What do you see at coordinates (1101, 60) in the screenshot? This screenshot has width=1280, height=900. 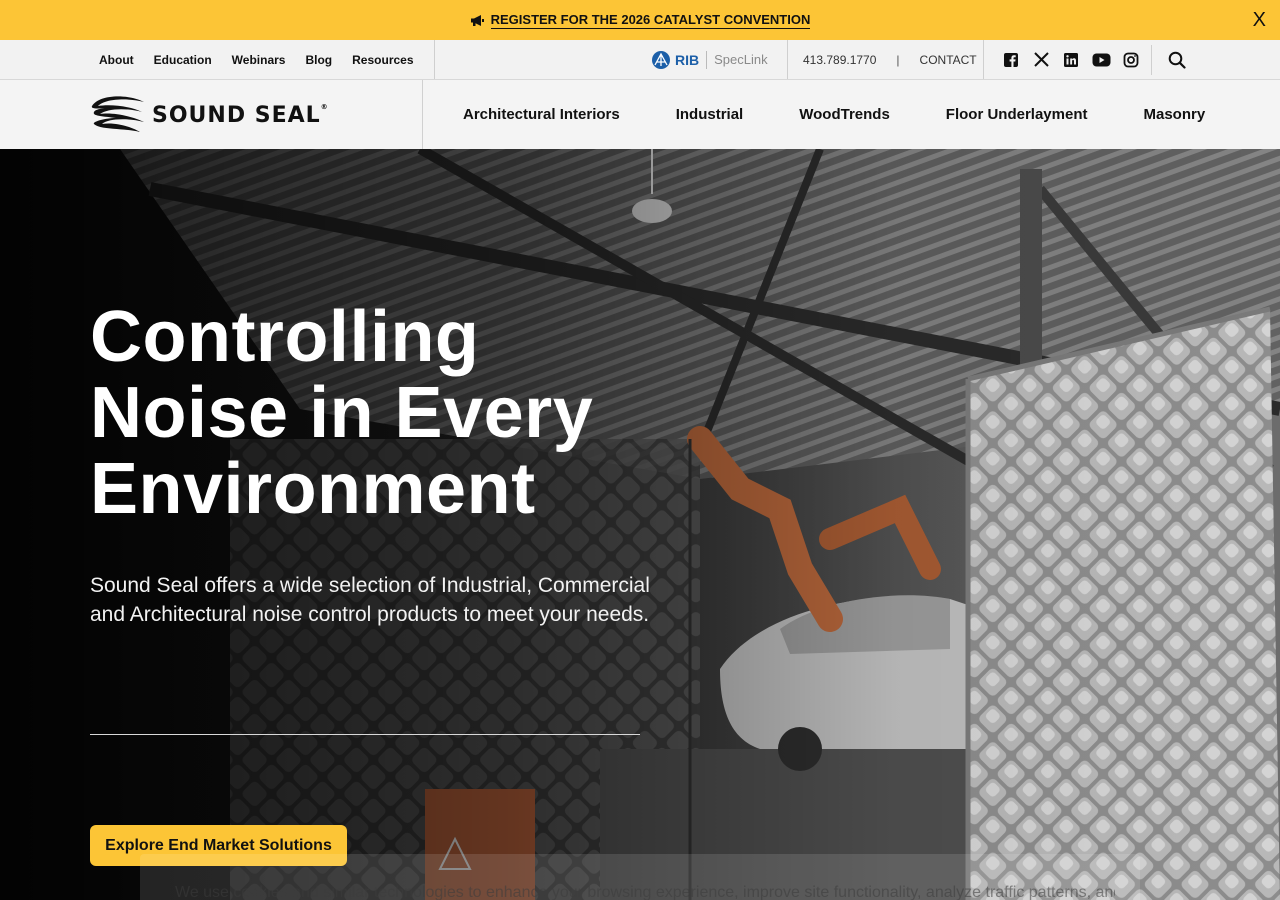 I see `youtube-icon` at bounding box center [1101, 60].